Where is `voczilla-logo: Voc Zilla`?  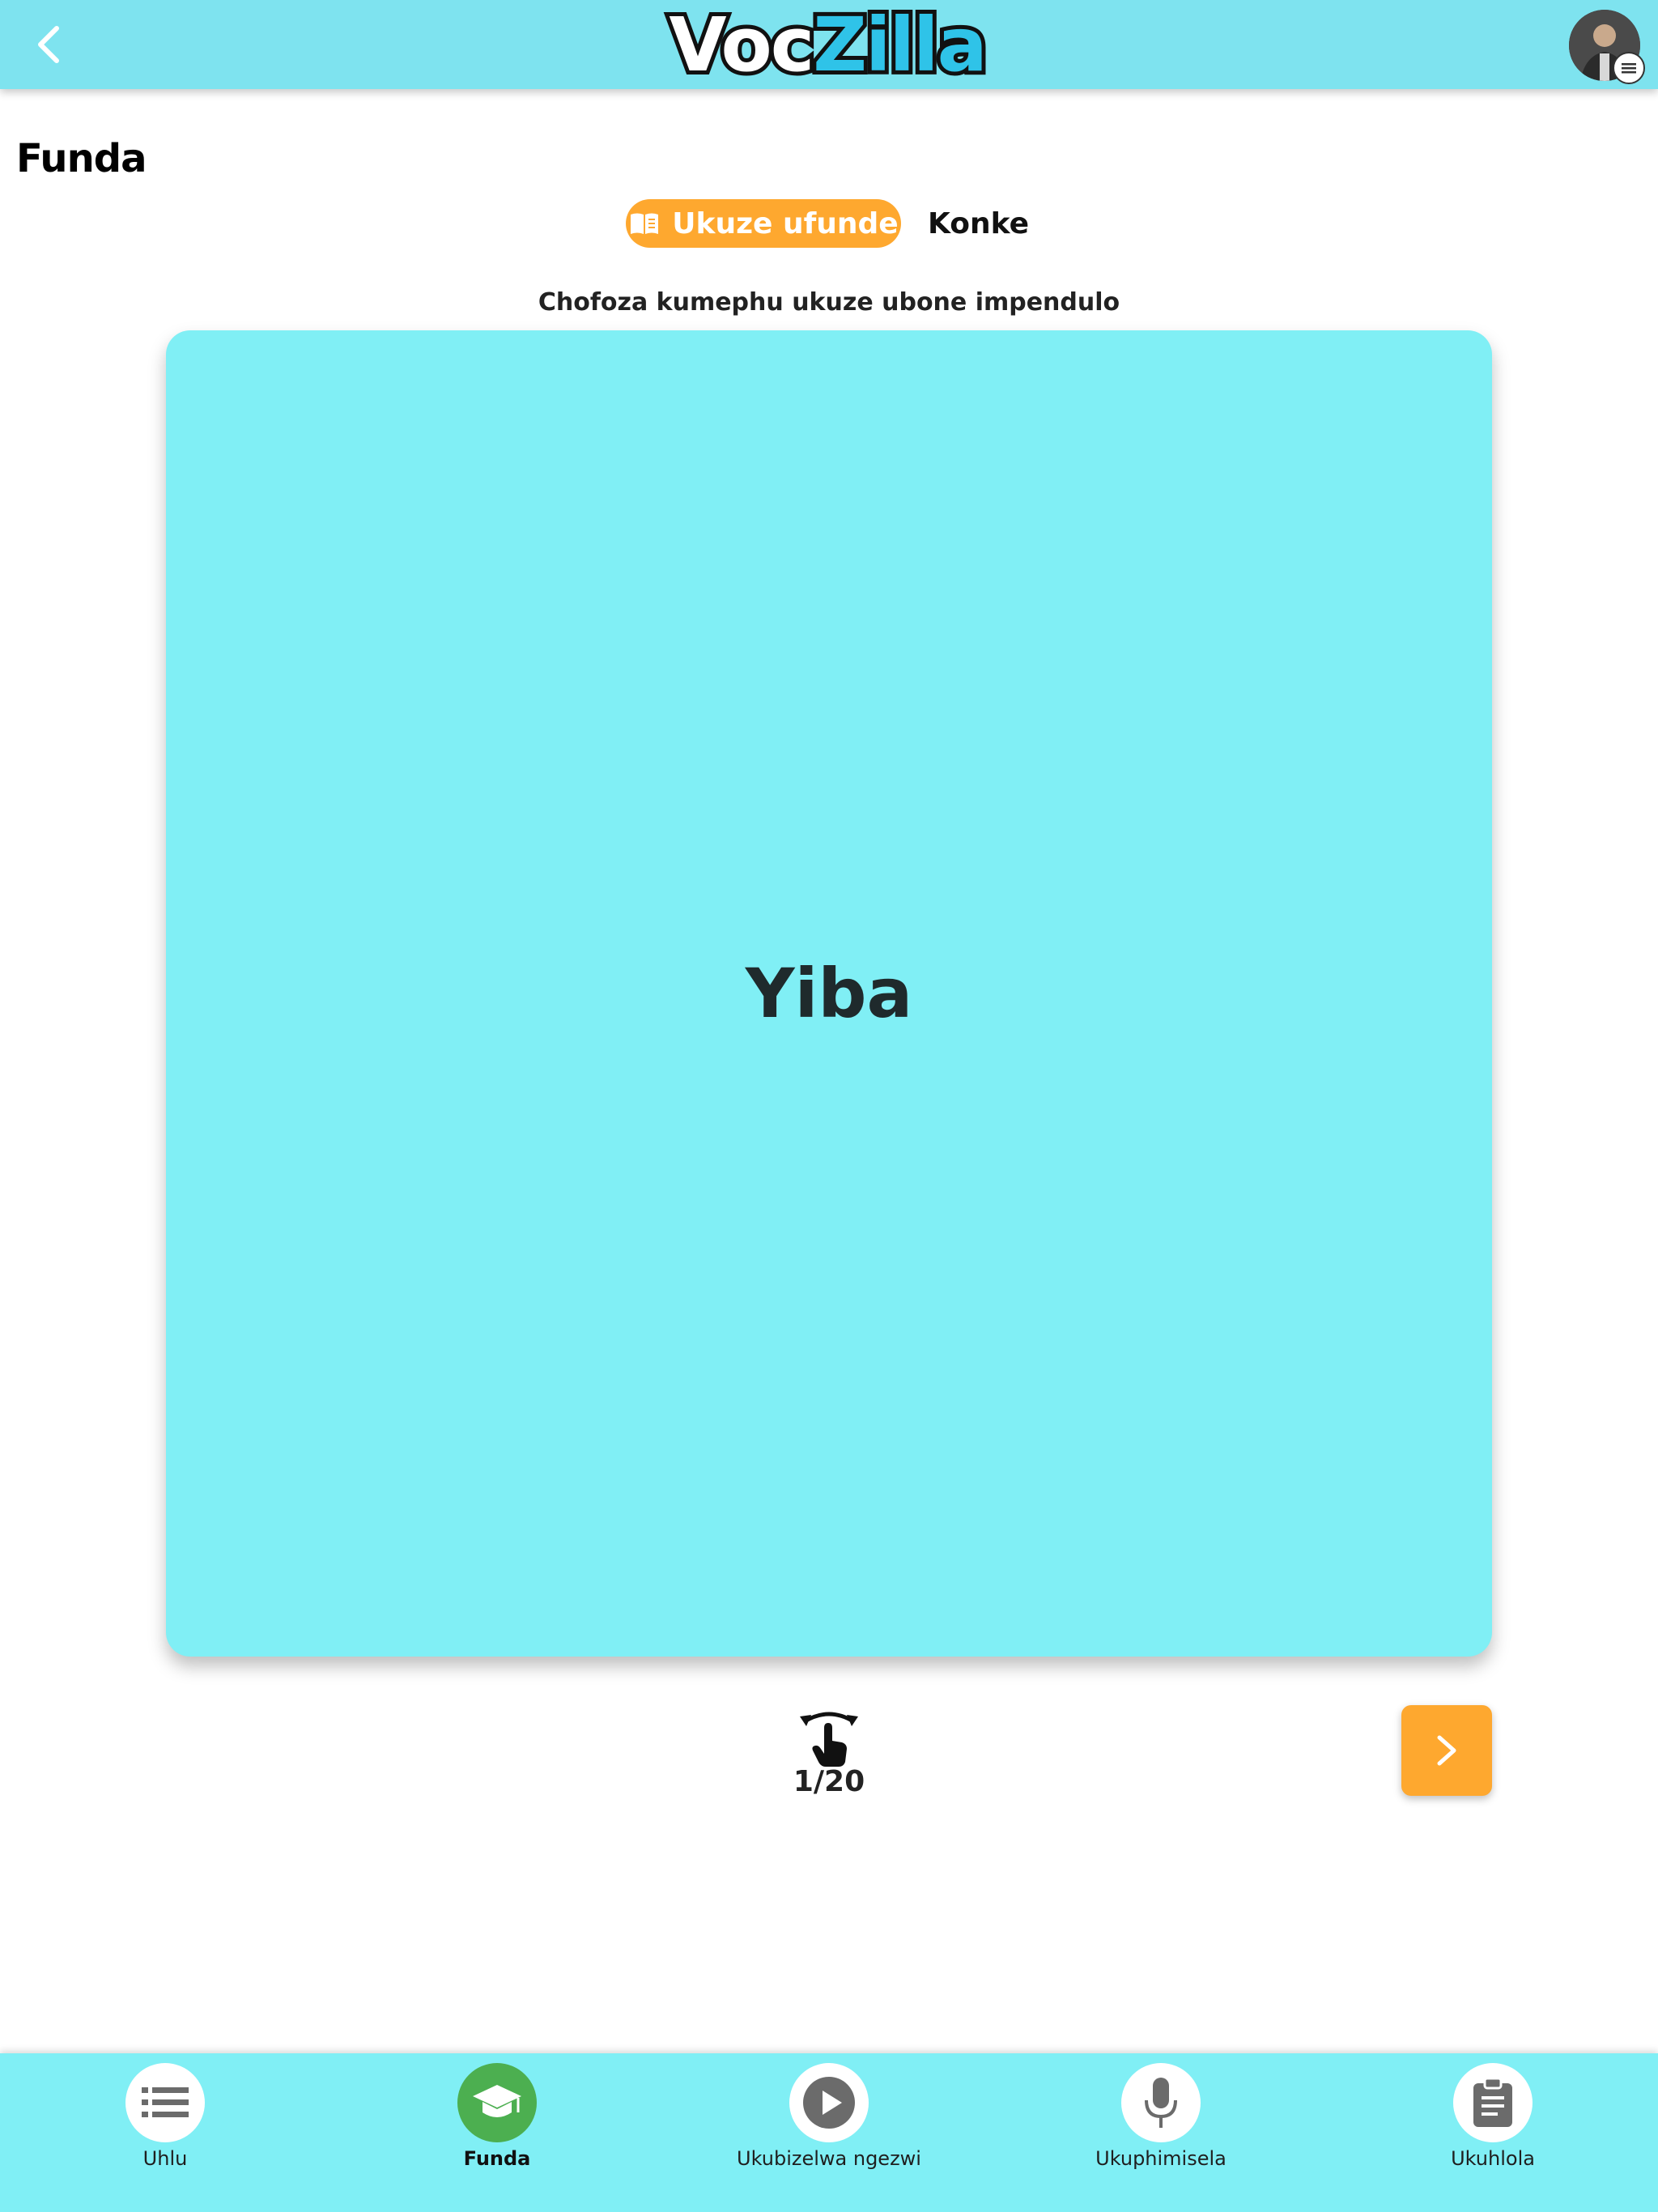
voczilla-logo: Voc Zilla is located at coordinates (828, 45).